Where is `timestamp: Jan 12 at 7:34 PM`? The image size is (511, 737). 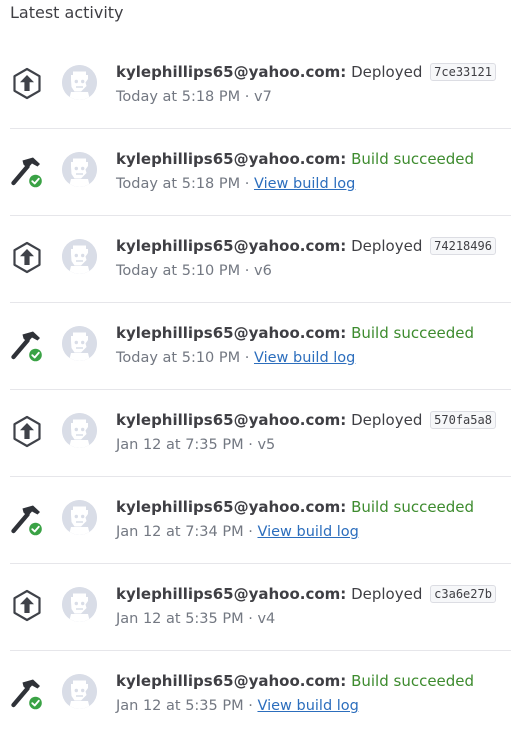 timestamp: Jan 12 at 7:34 PM is located at coordinates (180, 532).